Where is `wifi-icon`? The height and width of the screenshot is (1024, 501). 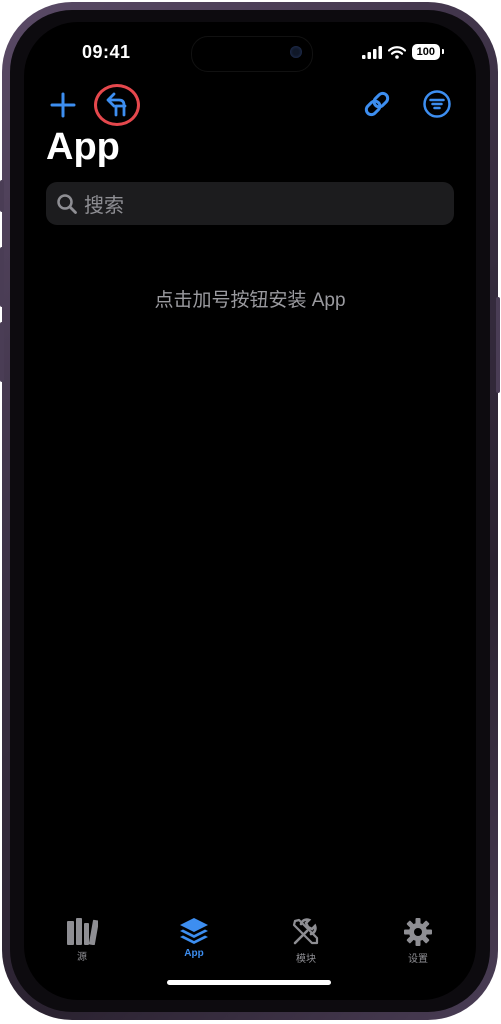
wifi-icon is located at coordinates (396, 52).